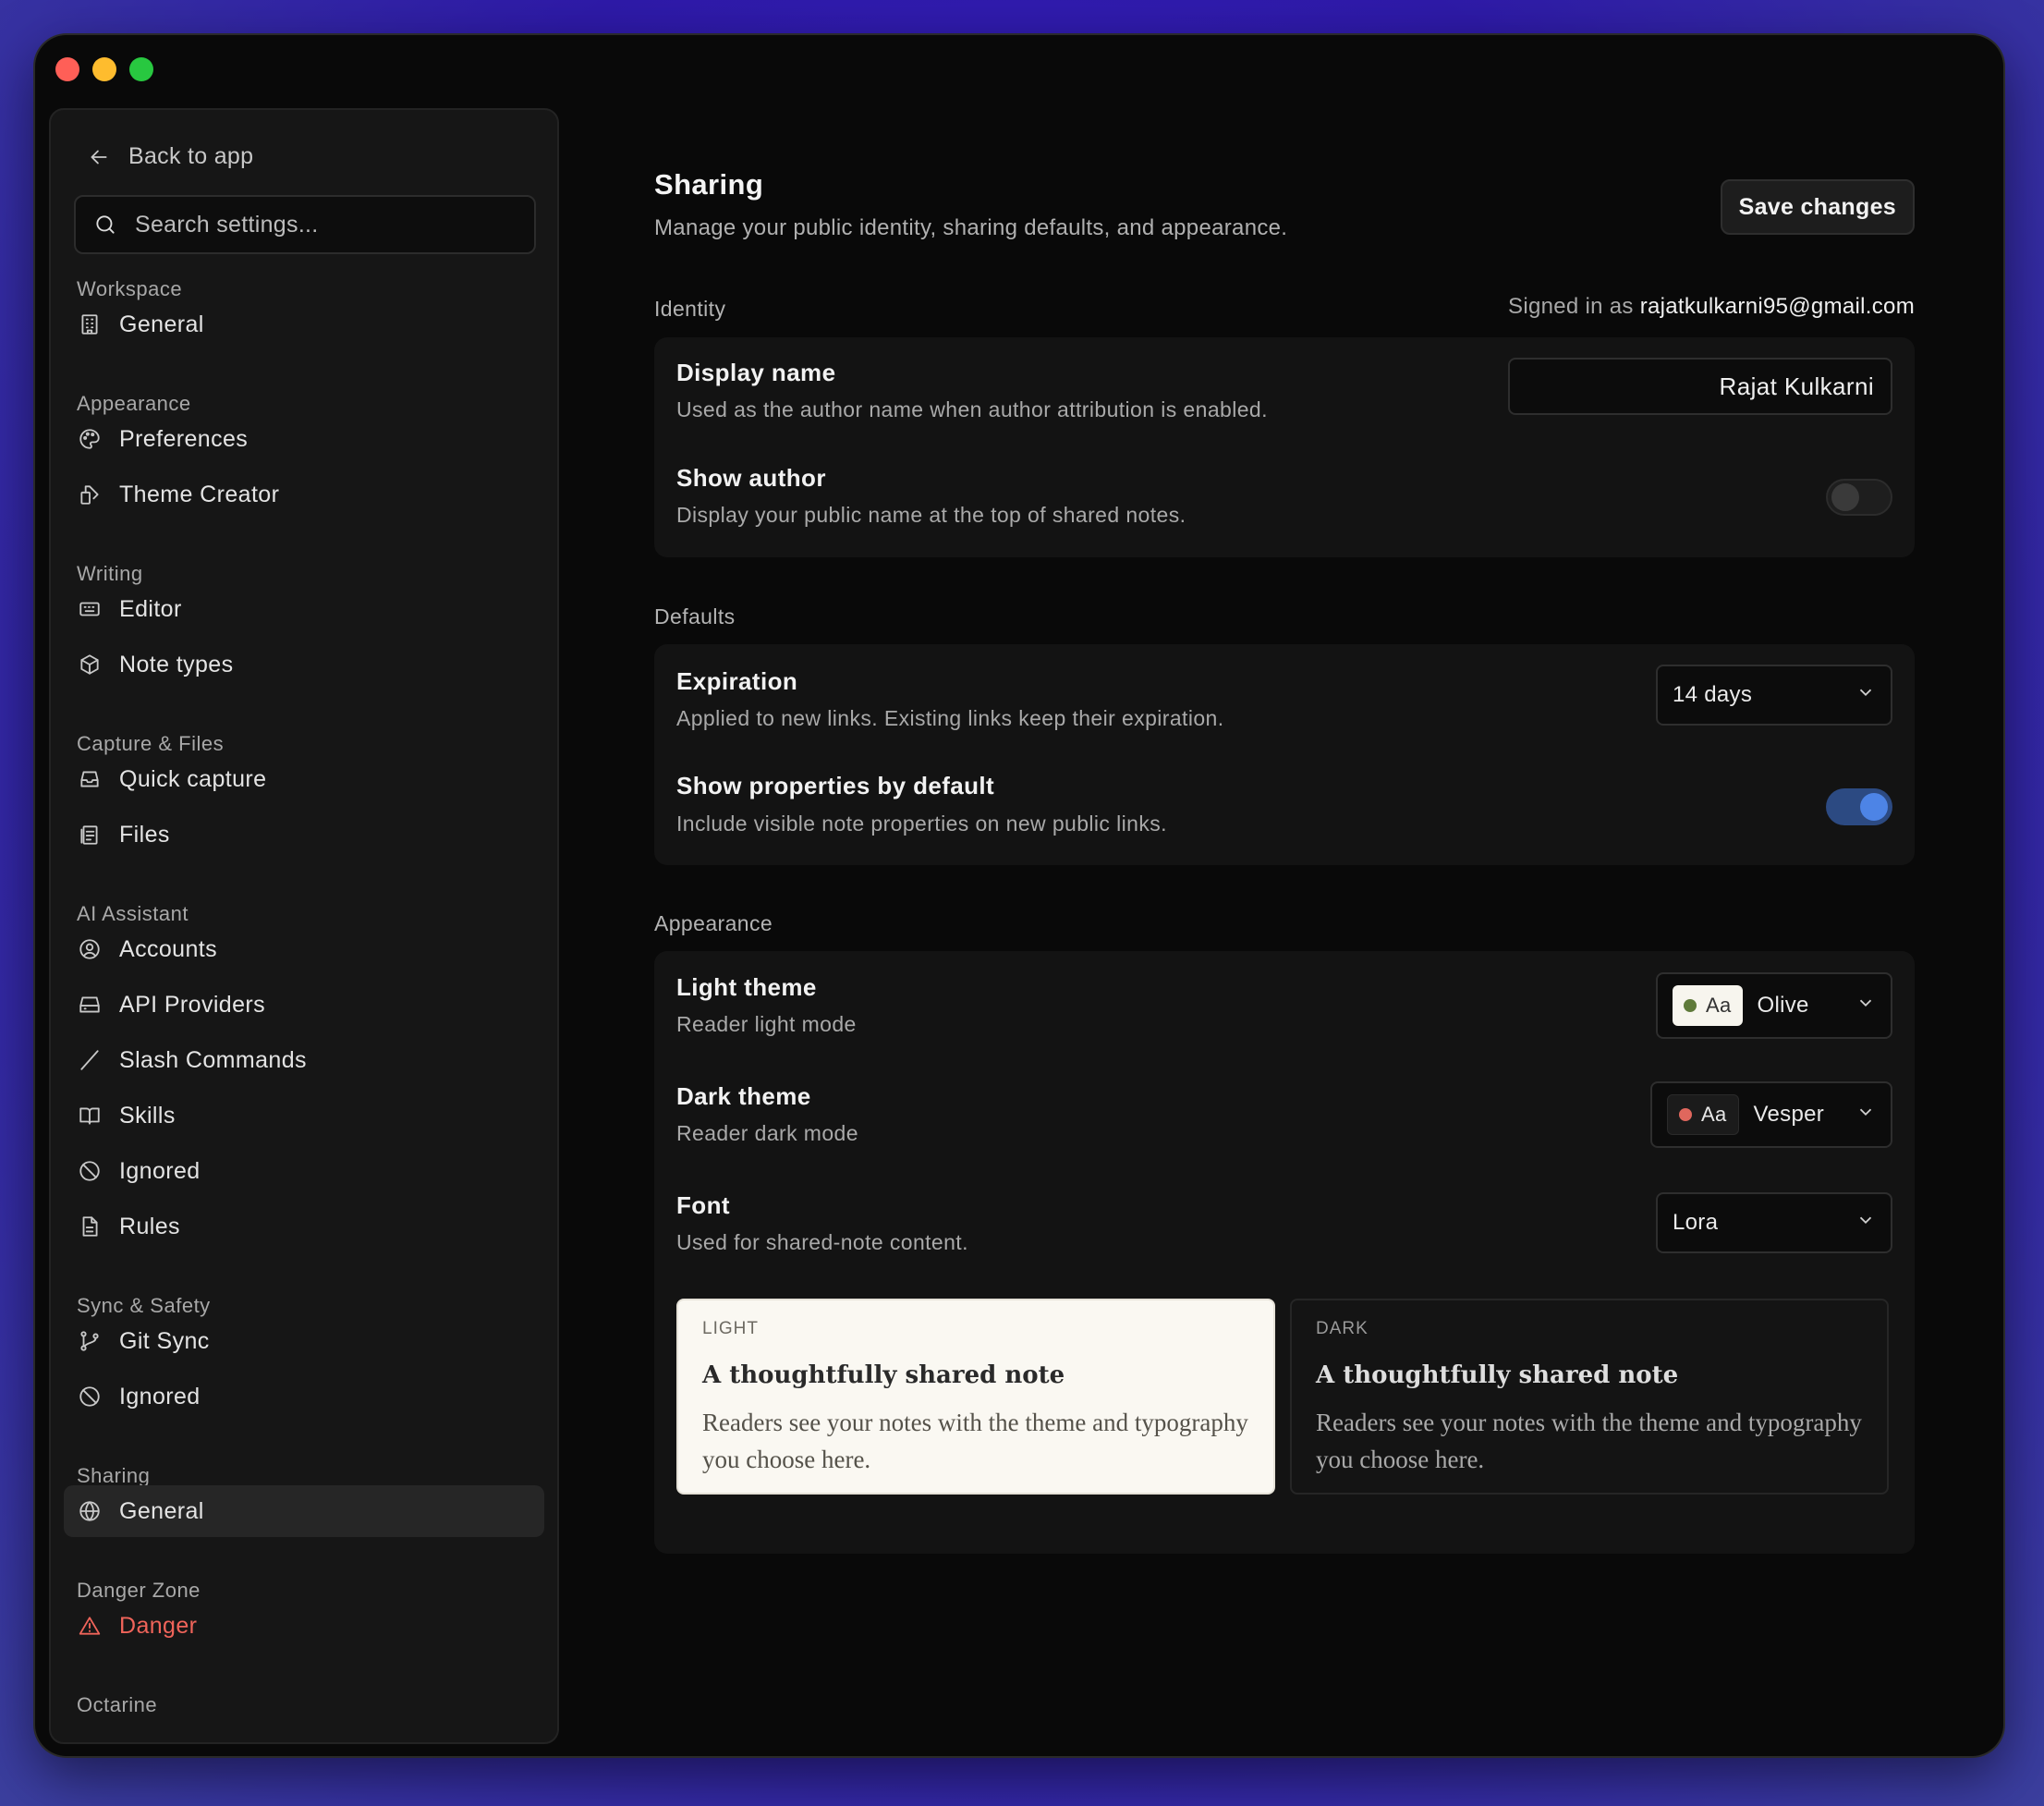  Describe the element at coordinates (1783, 1005) in the screenshot. I see `light-theme-value: Olive` at that location.